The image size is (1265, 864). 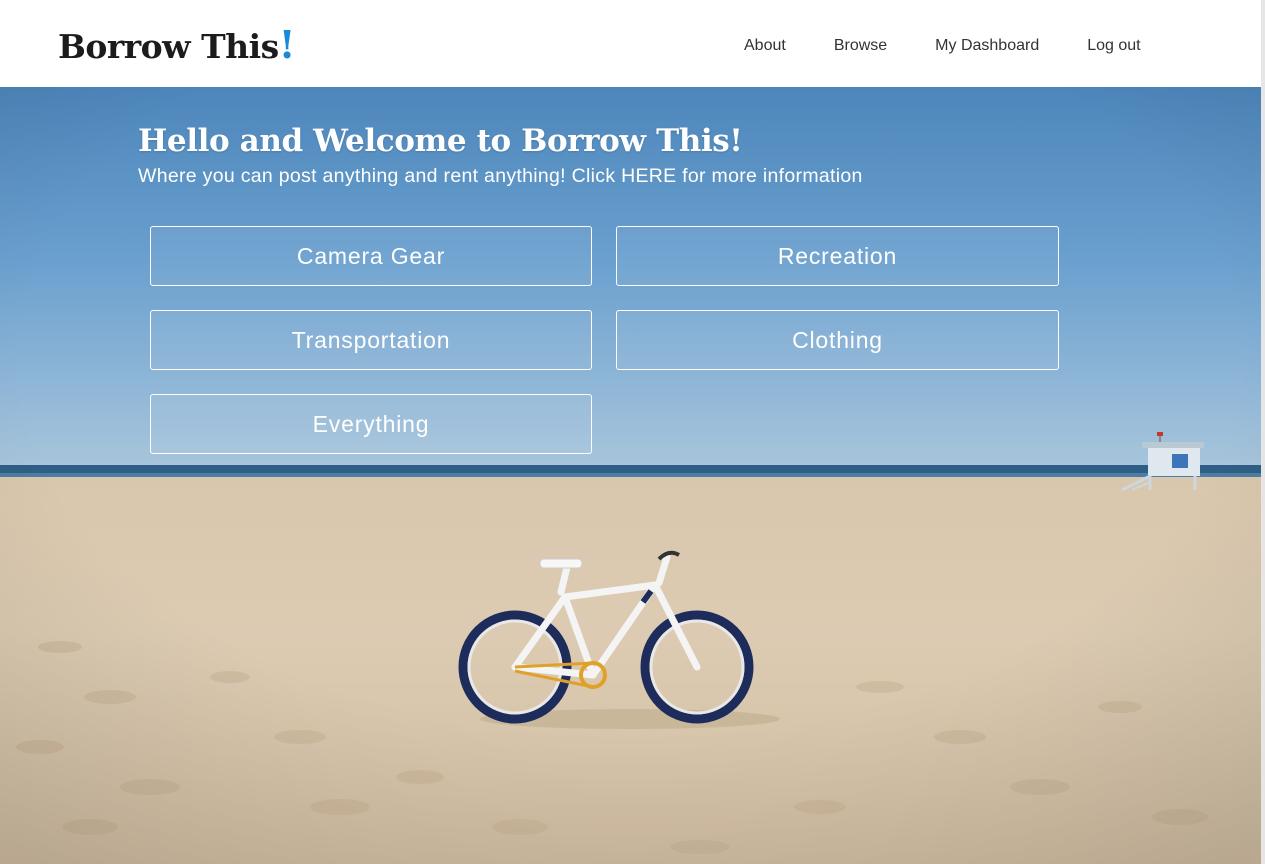 What do you see at coordinates (837, 256) in the screenshot?
I see `category-recreation-button: Recreation` at bounding box center [837, 256].